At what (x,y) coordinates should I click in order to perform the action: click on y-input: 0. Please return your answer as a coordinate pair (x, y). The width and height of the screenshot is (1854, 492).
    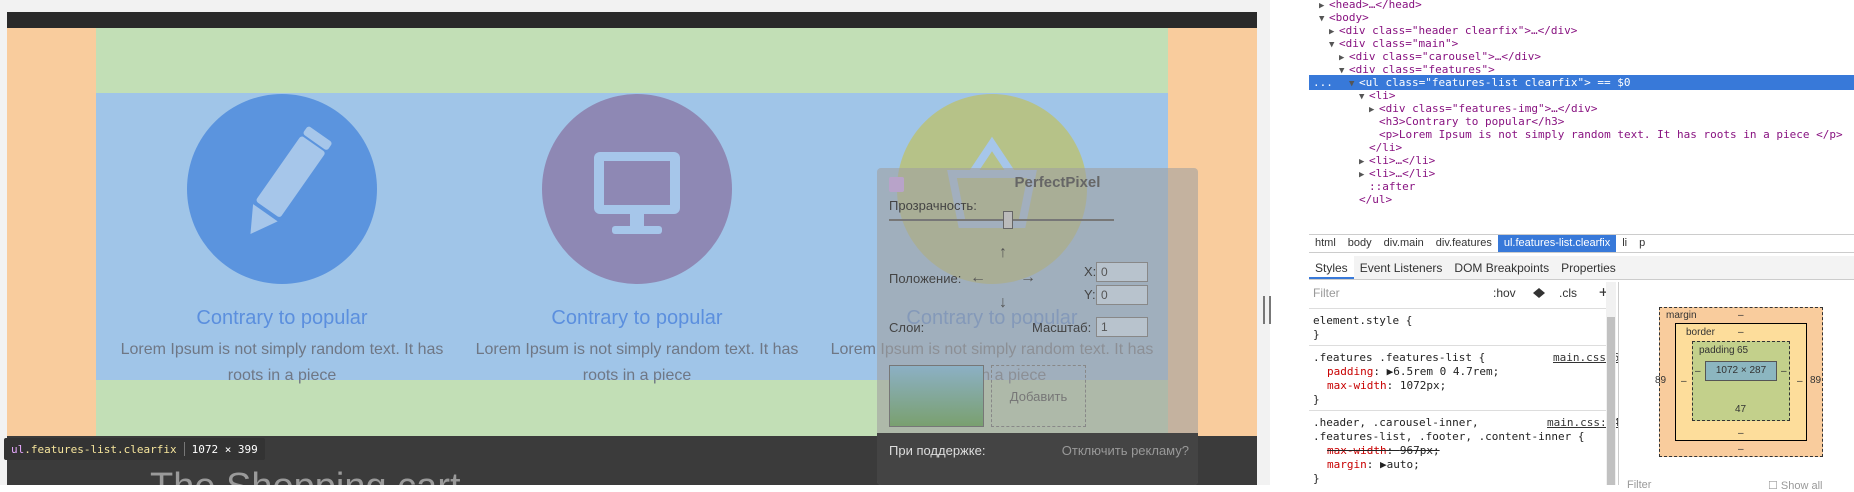
    Looking at the image, I should click on (1122, 295).